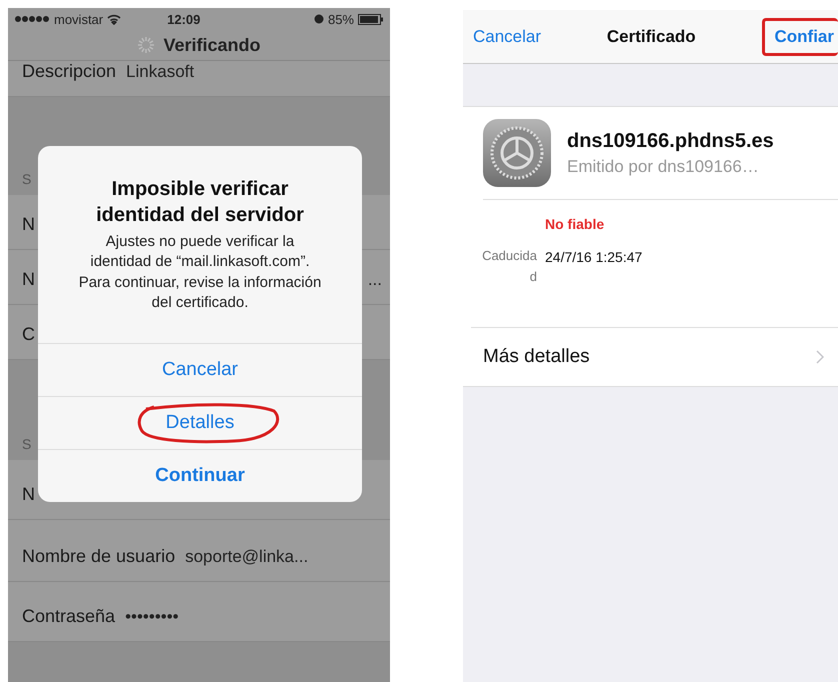 The image size is (838, 682). Describe the element at coordinates (152, 616) in the screenshot. I see `row-value: •••••••••` at that location.